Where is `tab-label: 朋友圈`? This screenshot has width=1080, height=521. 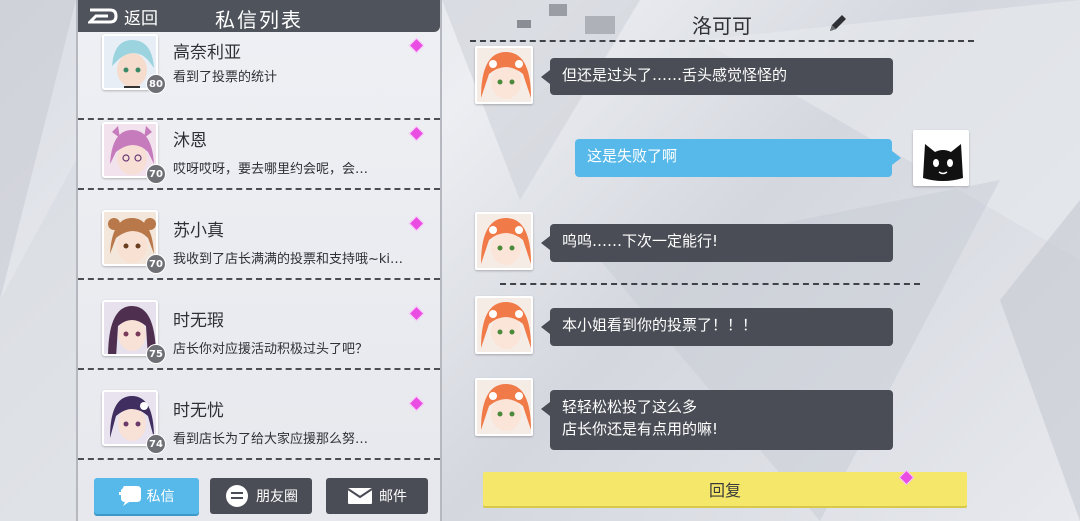 tab-label: 朋友圈 is located at coordinates (277, 497).